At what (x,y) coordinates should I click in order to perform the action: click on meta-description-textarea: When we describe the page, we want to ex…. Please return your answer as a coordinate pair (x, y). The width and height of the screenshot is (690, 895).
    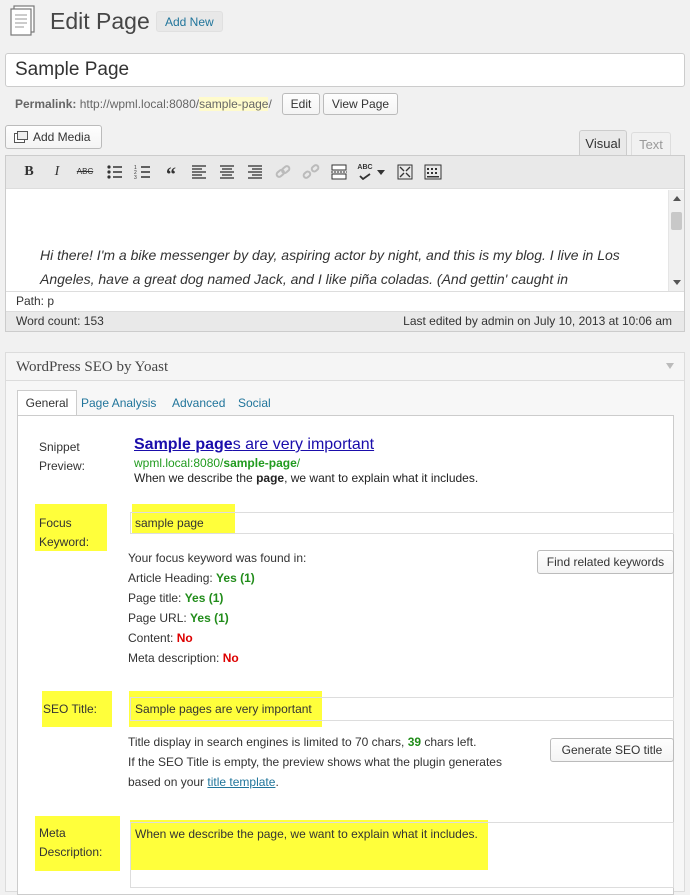
    Looking at the image, I should click on (402, 855).